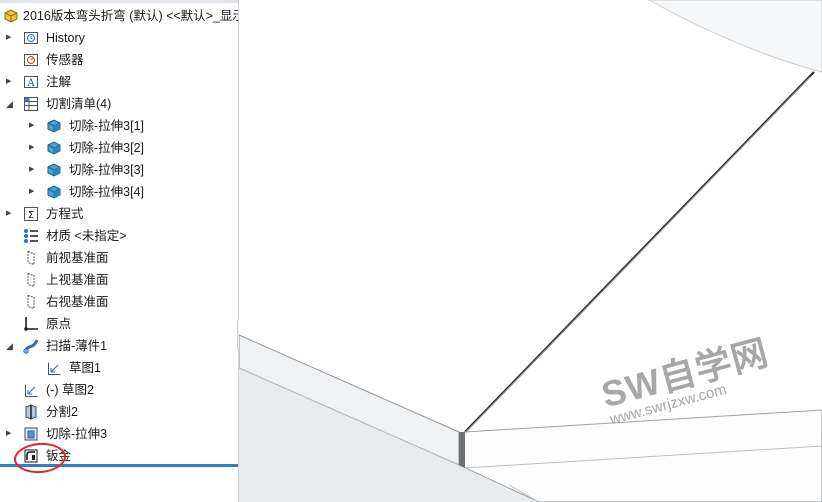 The image size is (822, 502). What do you see at coordinates (131, 16) in the screenshot?
I see `tree-root-label: 2016版本弯头折弯 (默认) <<默认>_显示` at bounding box center [131, 16].